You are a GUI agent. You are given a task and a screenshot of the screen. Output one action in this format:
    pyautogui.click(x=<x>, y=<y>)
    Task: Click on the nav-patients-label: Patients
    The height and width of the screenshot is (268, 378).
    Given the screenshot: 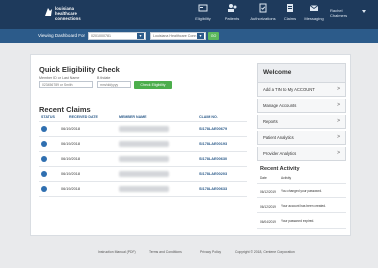 What is the action you would take?
    pyautogui.click(x=232, y=18)
    